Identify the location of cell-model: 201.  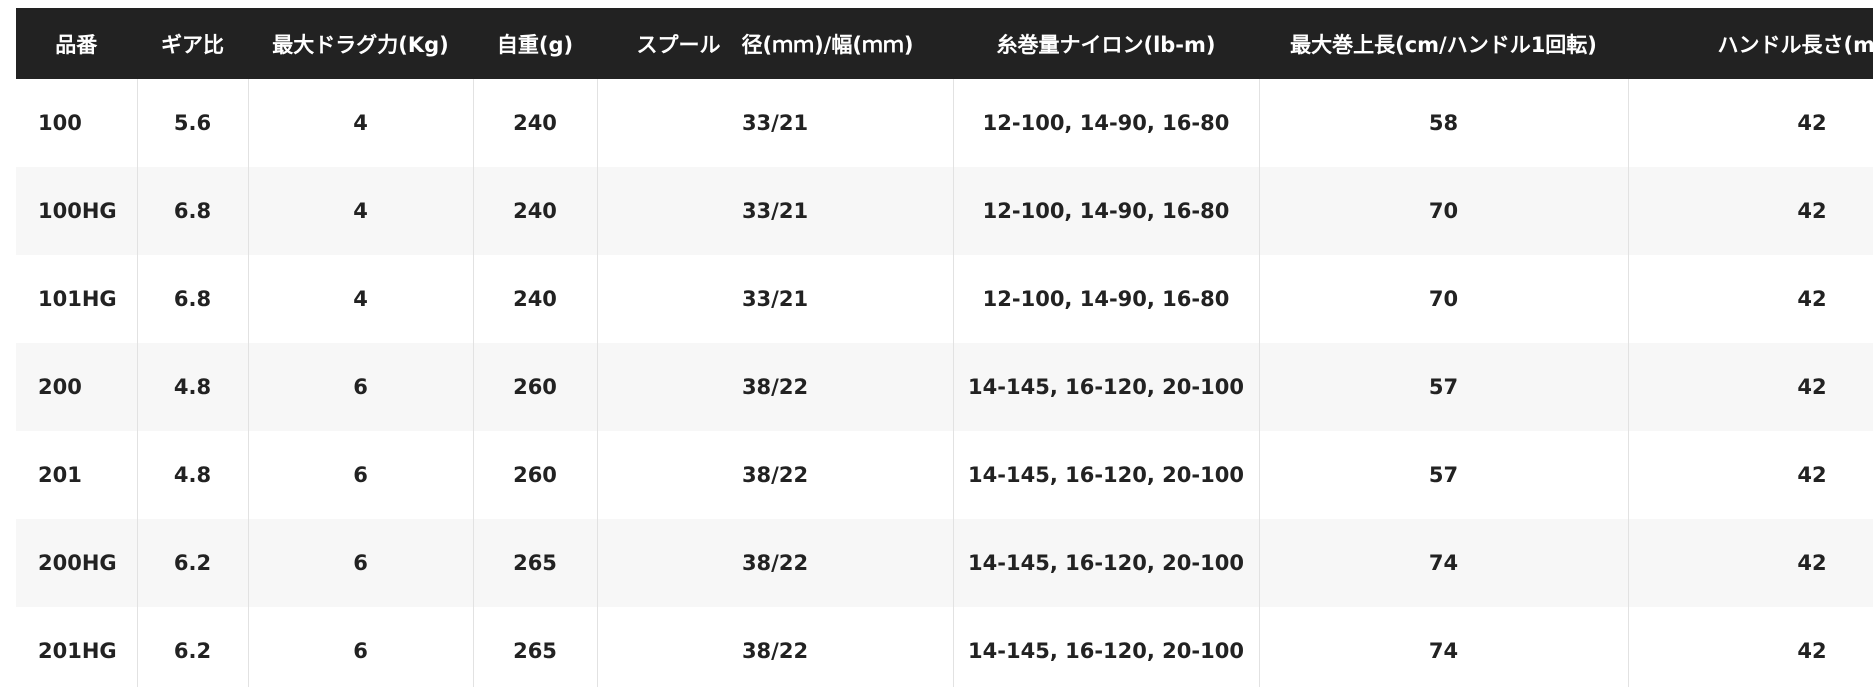
(77, 475).